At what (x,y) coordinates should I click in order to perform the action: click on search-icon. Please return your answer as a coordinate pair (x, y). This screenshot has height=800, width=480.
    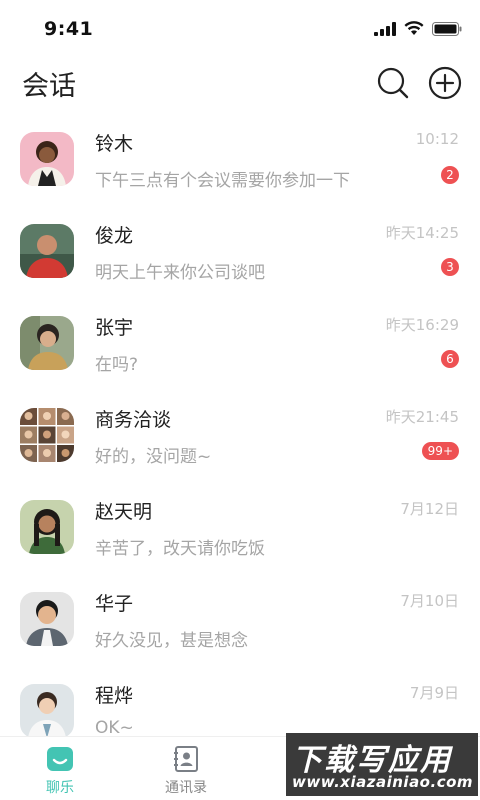
    Looking at the image, I should click on (393, 83).